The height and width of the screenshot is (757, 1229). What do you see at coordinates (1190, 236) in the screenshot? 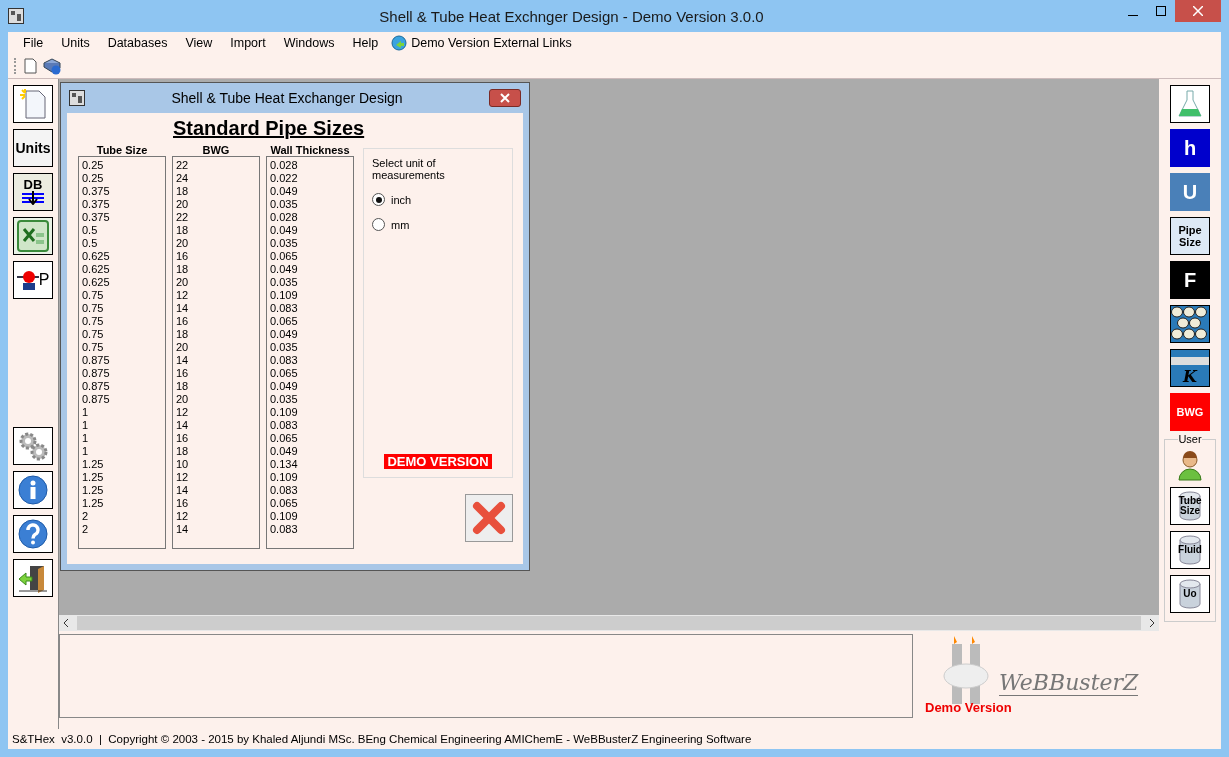
I see `pipe-size-button: Pipe Size` at bounding box center [1190, 236].